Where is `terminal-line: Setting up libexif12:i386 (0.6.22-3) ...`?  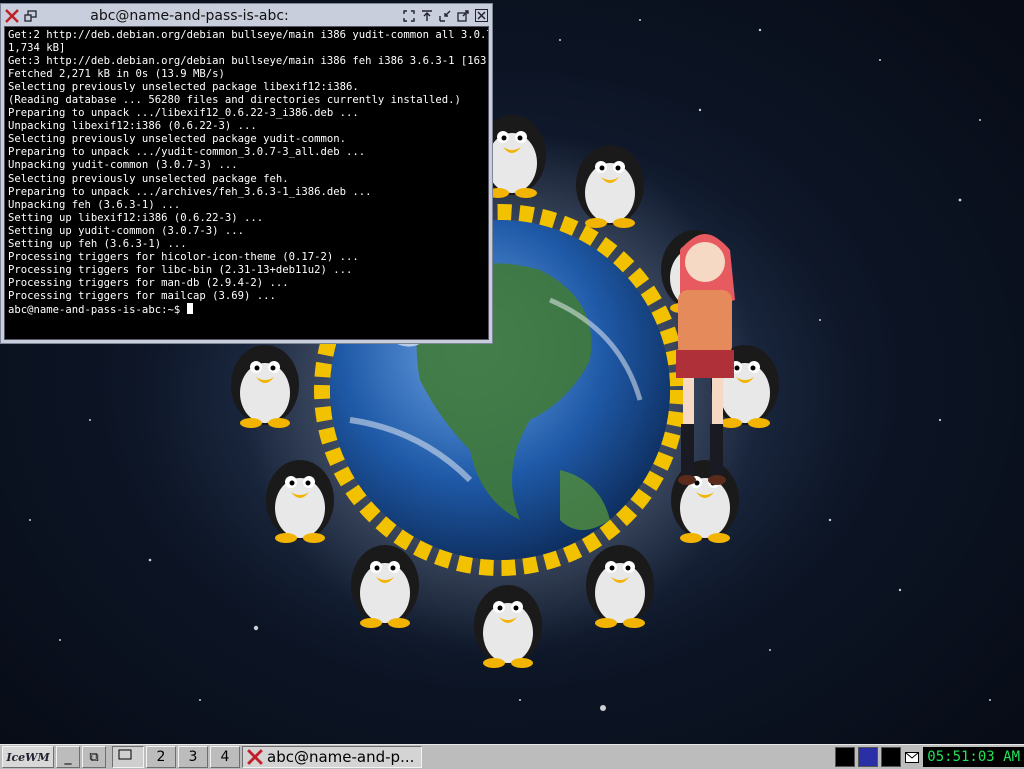 terminal-line: Setting up libexif12:i386 (0.6.22-3) ... is located at coordinates (136, 217).